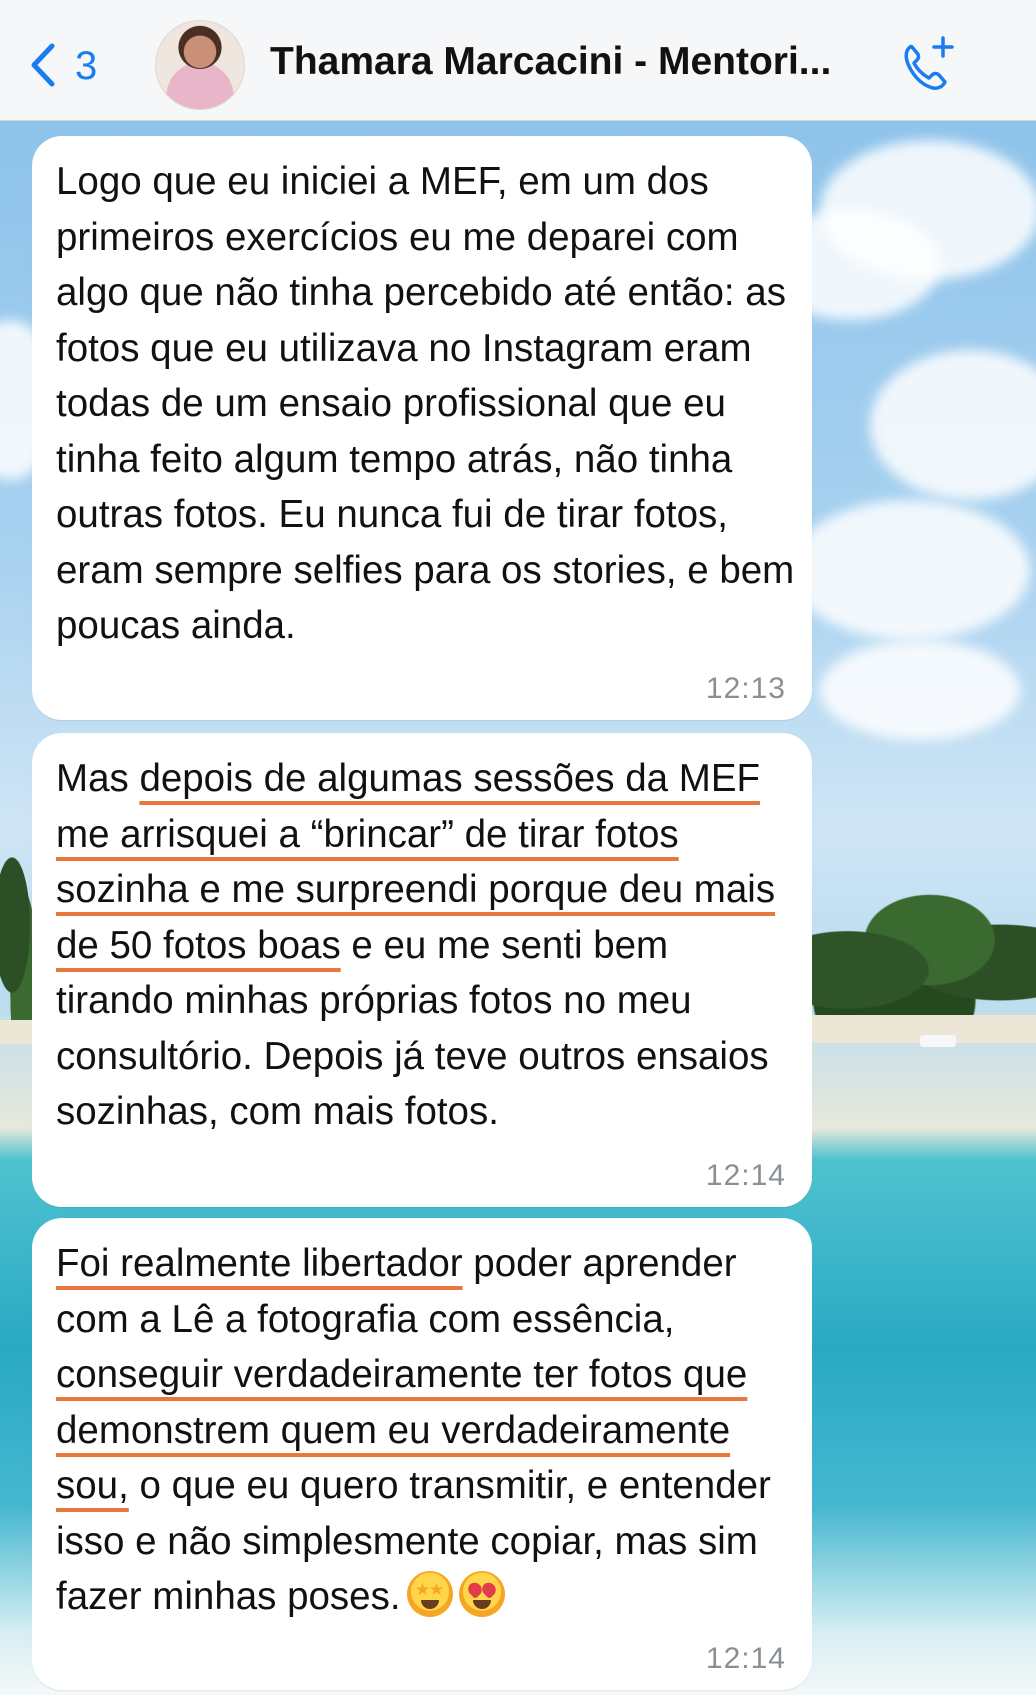  I want to click on highlighted-text: Foi realmente libertador, so click(259, 1263).